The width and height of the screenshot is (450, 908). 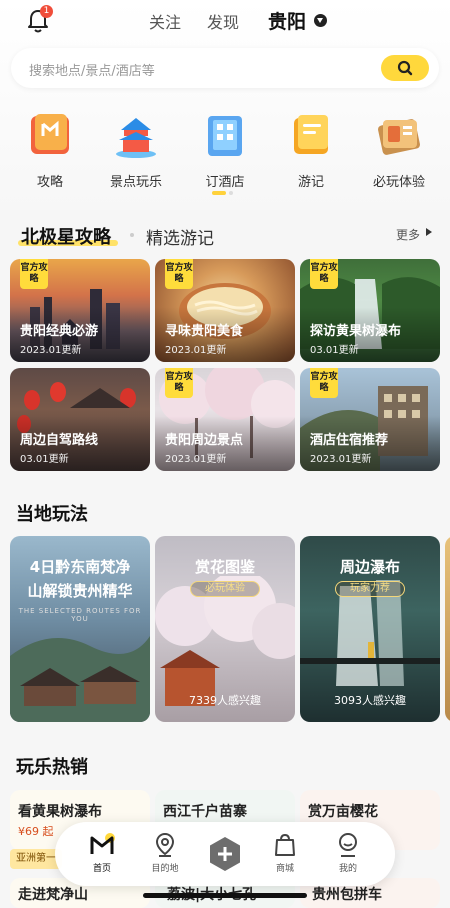 I want to click on city-selector: 贵阳, so click(x=287, y=20).